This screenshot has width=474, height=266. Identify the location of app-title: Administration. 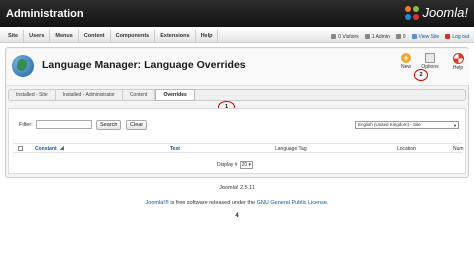
(45, 14).